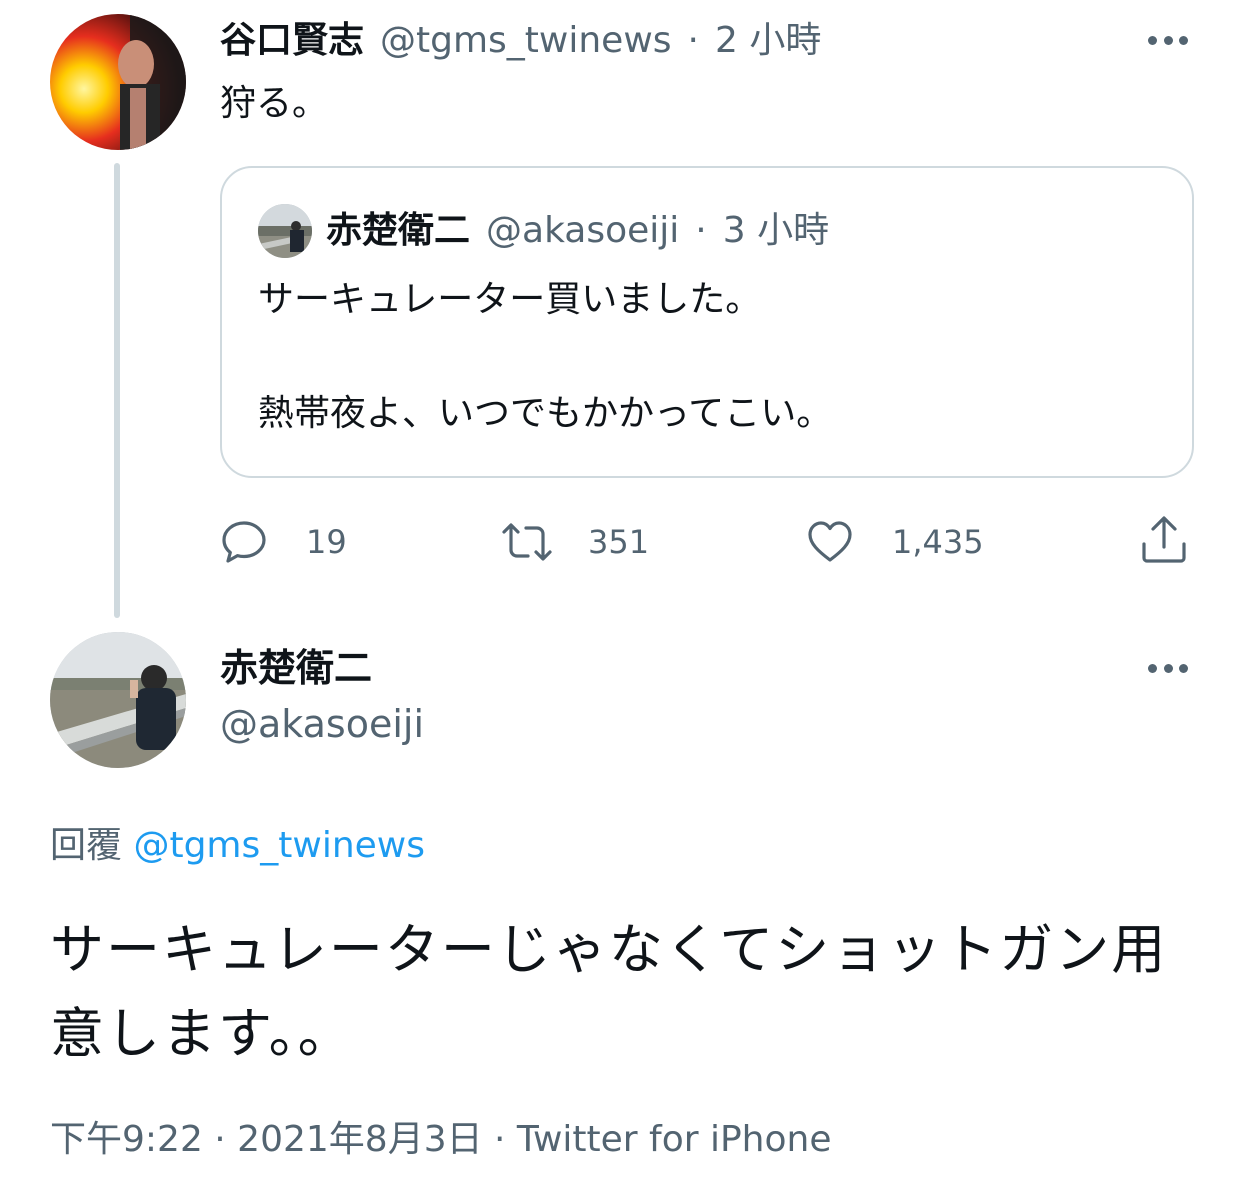  What do you see at coordinates (830, 541) in the screenshot?
I see `heart-icon` at bounding box center [830, 541].